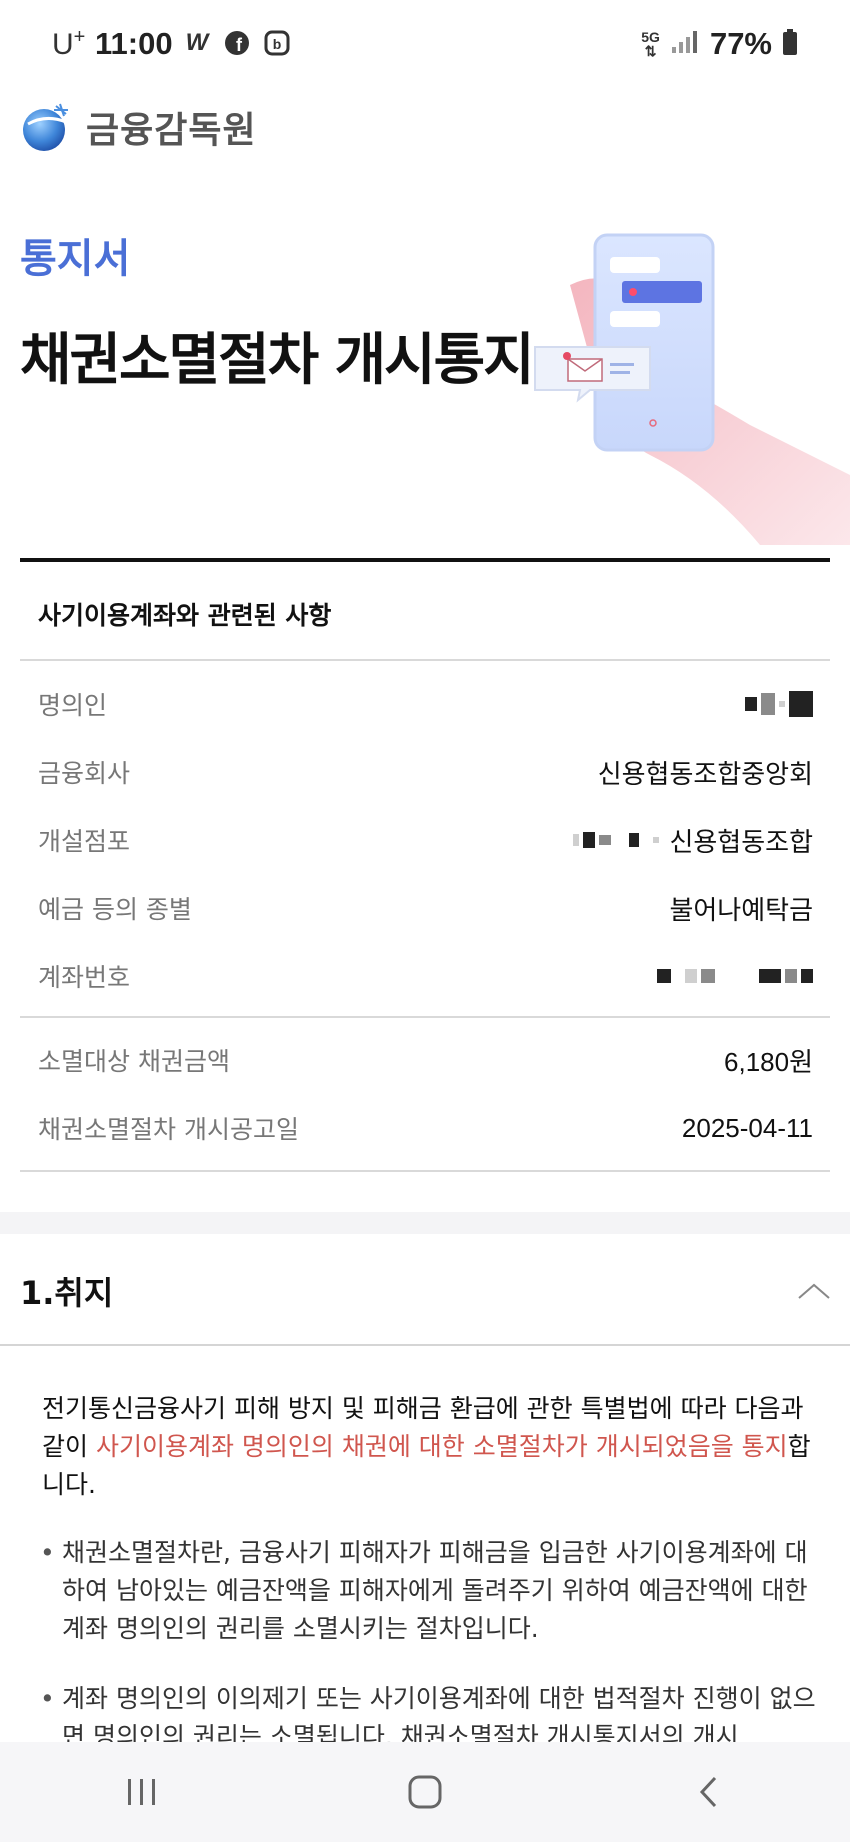 The height and width of the screenshot is (1842, 850). Describe the element at coordinates (425, 840) in the screenshot. I see `info-row-branch: 개설점포 신용협동조합` at that location.